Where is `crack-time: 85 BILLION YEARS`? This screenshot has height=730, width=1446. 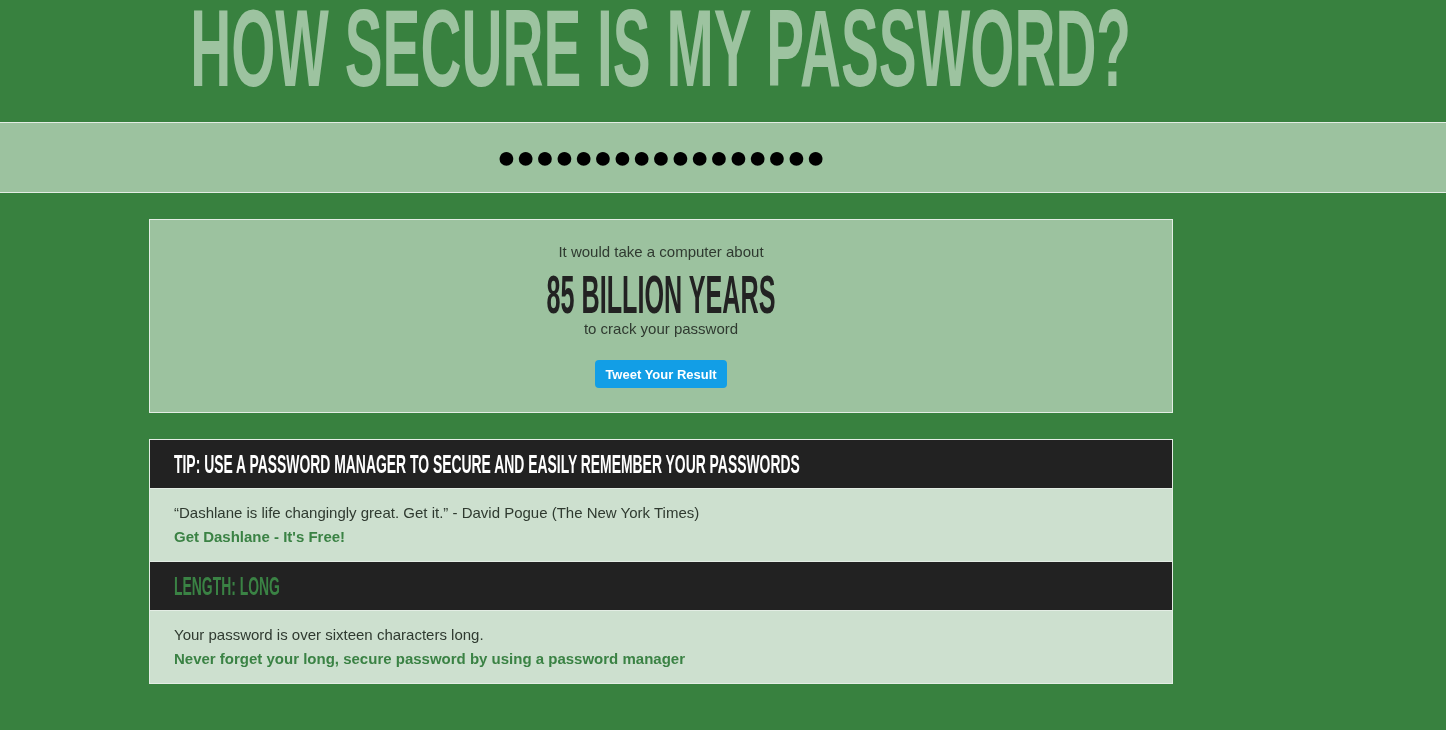 crack-time: 85 BILLION YEARS is located at coordinates (661, 295).